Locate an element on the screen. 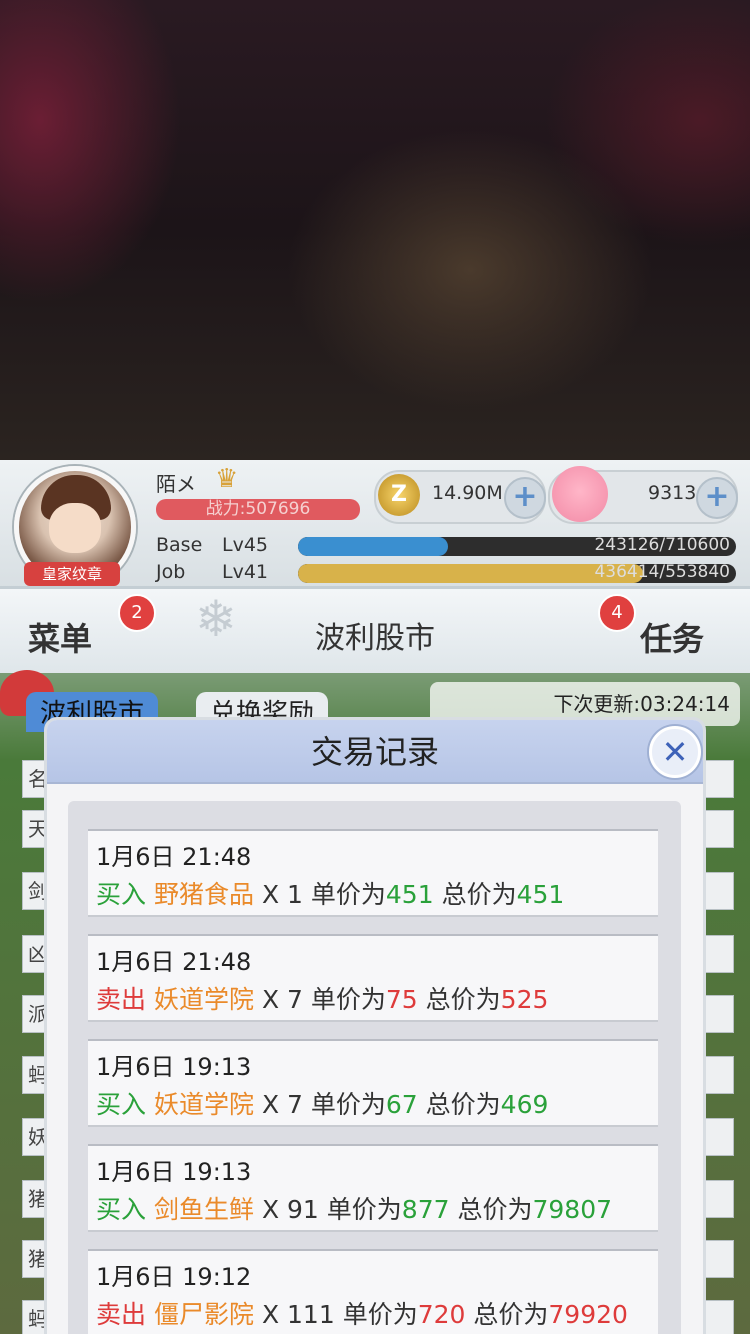 The height and width of the screenshot is (1334, 750). dialog-header: 交易记录 ✕ is located at coordinates (375, 752).